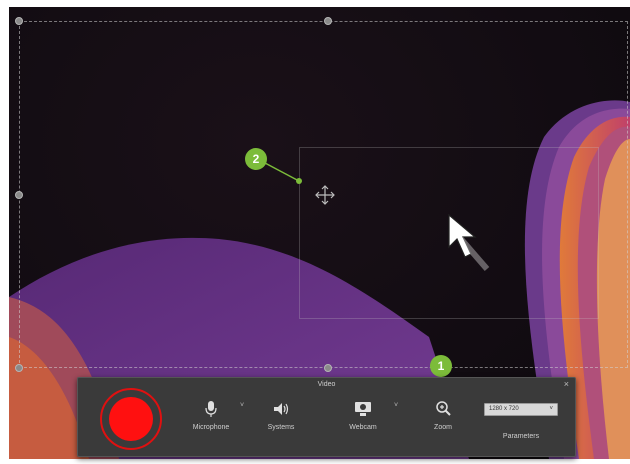  Describe the element at coordinates (211, 427) in the screenshot. I see `microphone-label: Microphone` at that location.